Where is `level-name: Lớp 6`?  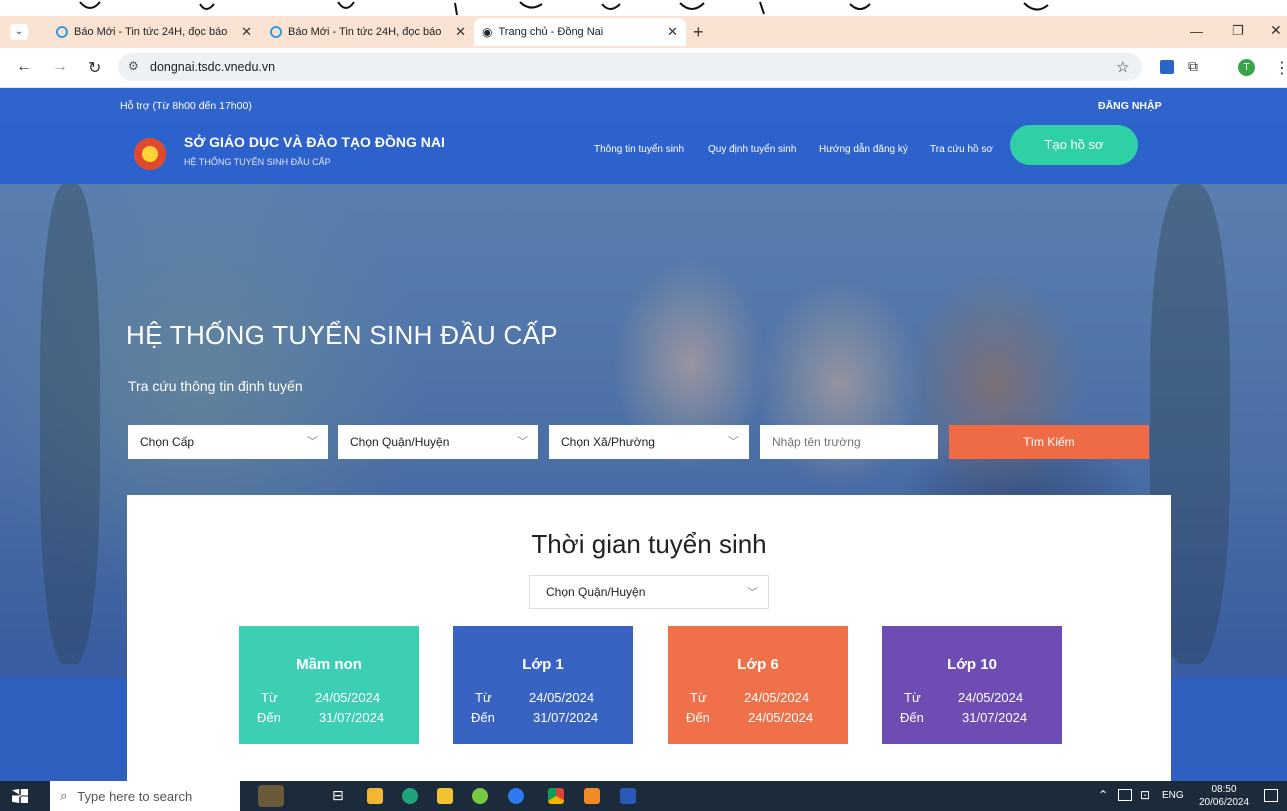 level-name: Lớp 6 is located at coordinates (758, 664).